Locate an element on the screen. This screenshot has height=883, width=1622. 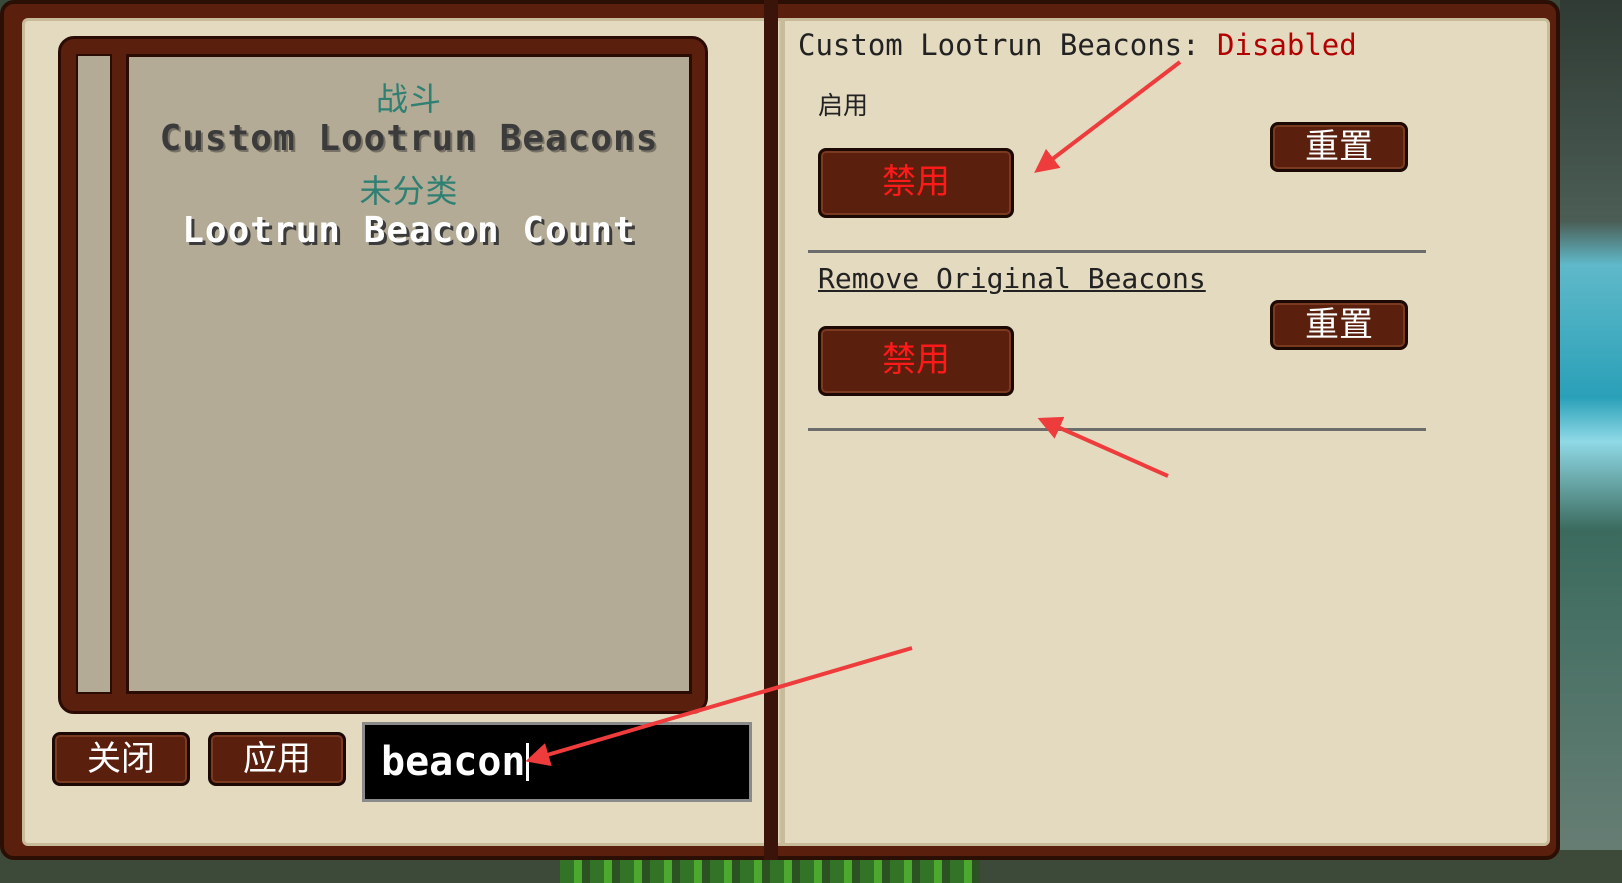
config-title: Custom Lootrun Beacons: Disabled is located at coordinates (1077, 45).